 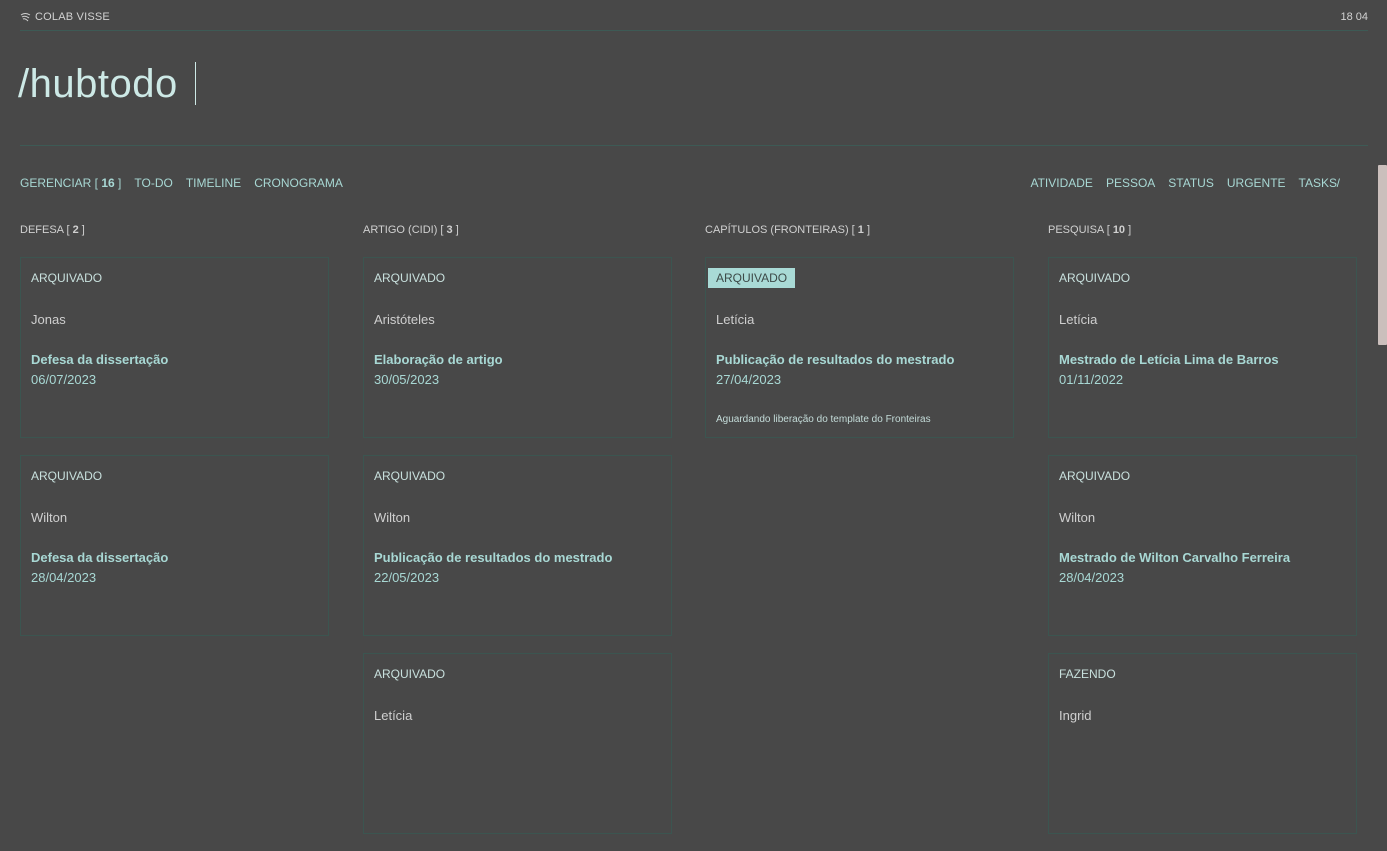 I want to click on nav-gerenciar-count: 16, so click(x=108, y=183).